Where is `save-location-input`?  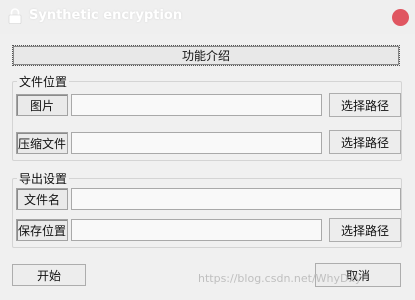 save-location-input is located at coordinates (196, 230).